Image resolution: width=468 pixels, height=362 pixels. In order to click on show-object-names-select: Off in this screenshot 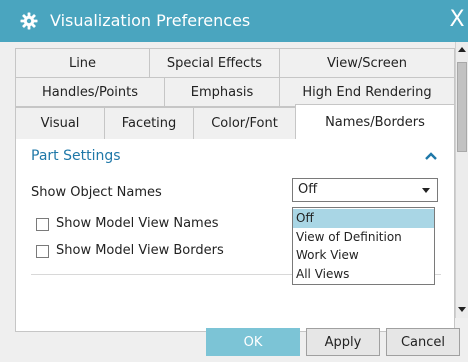, I will do `click(365, 190)`.